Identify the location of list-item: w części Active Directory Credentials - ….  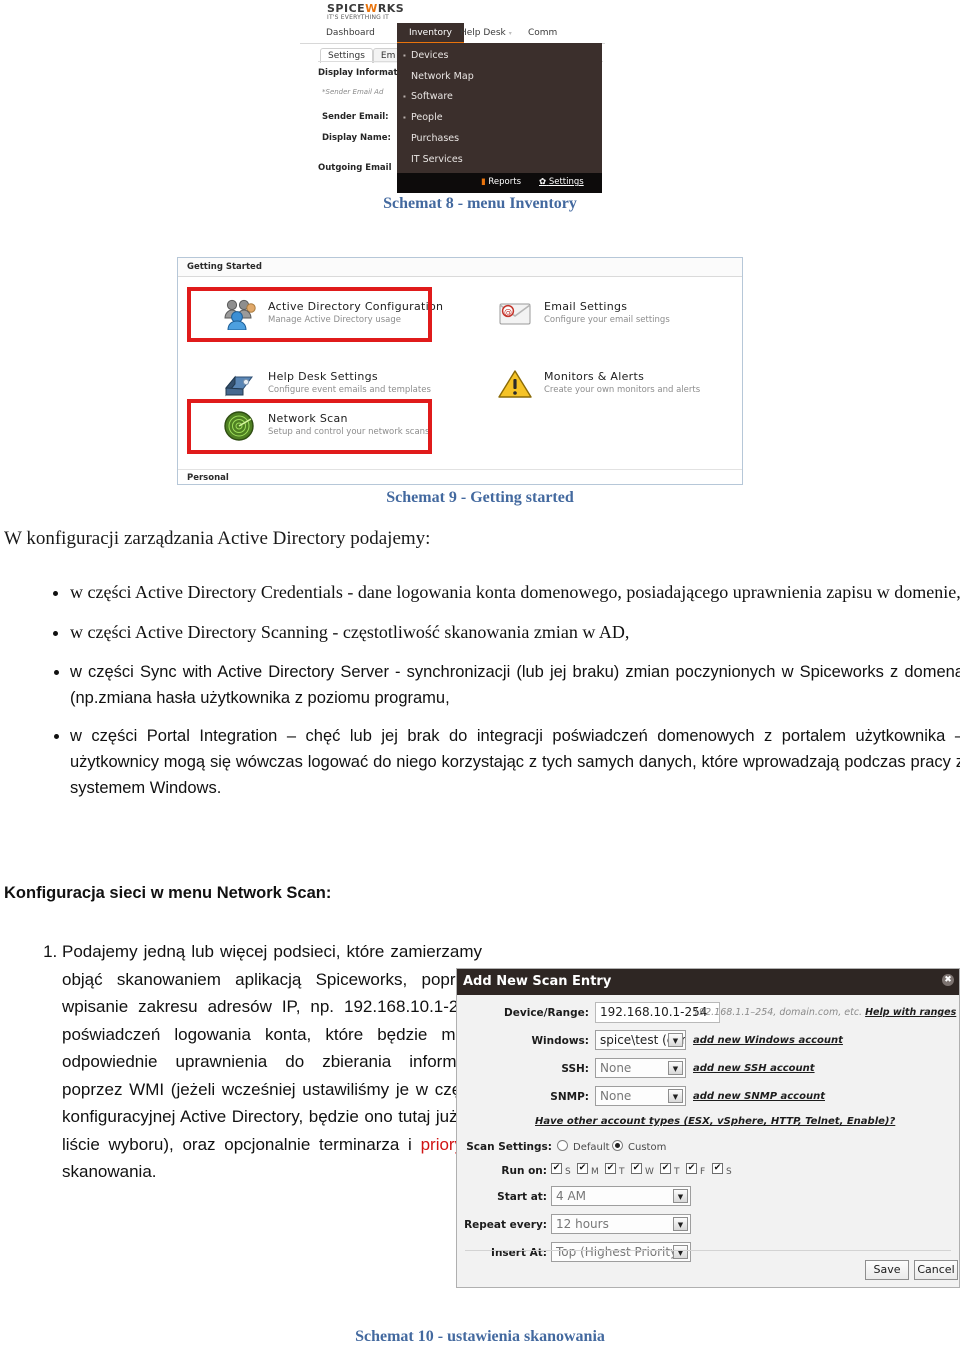
(515, 592).